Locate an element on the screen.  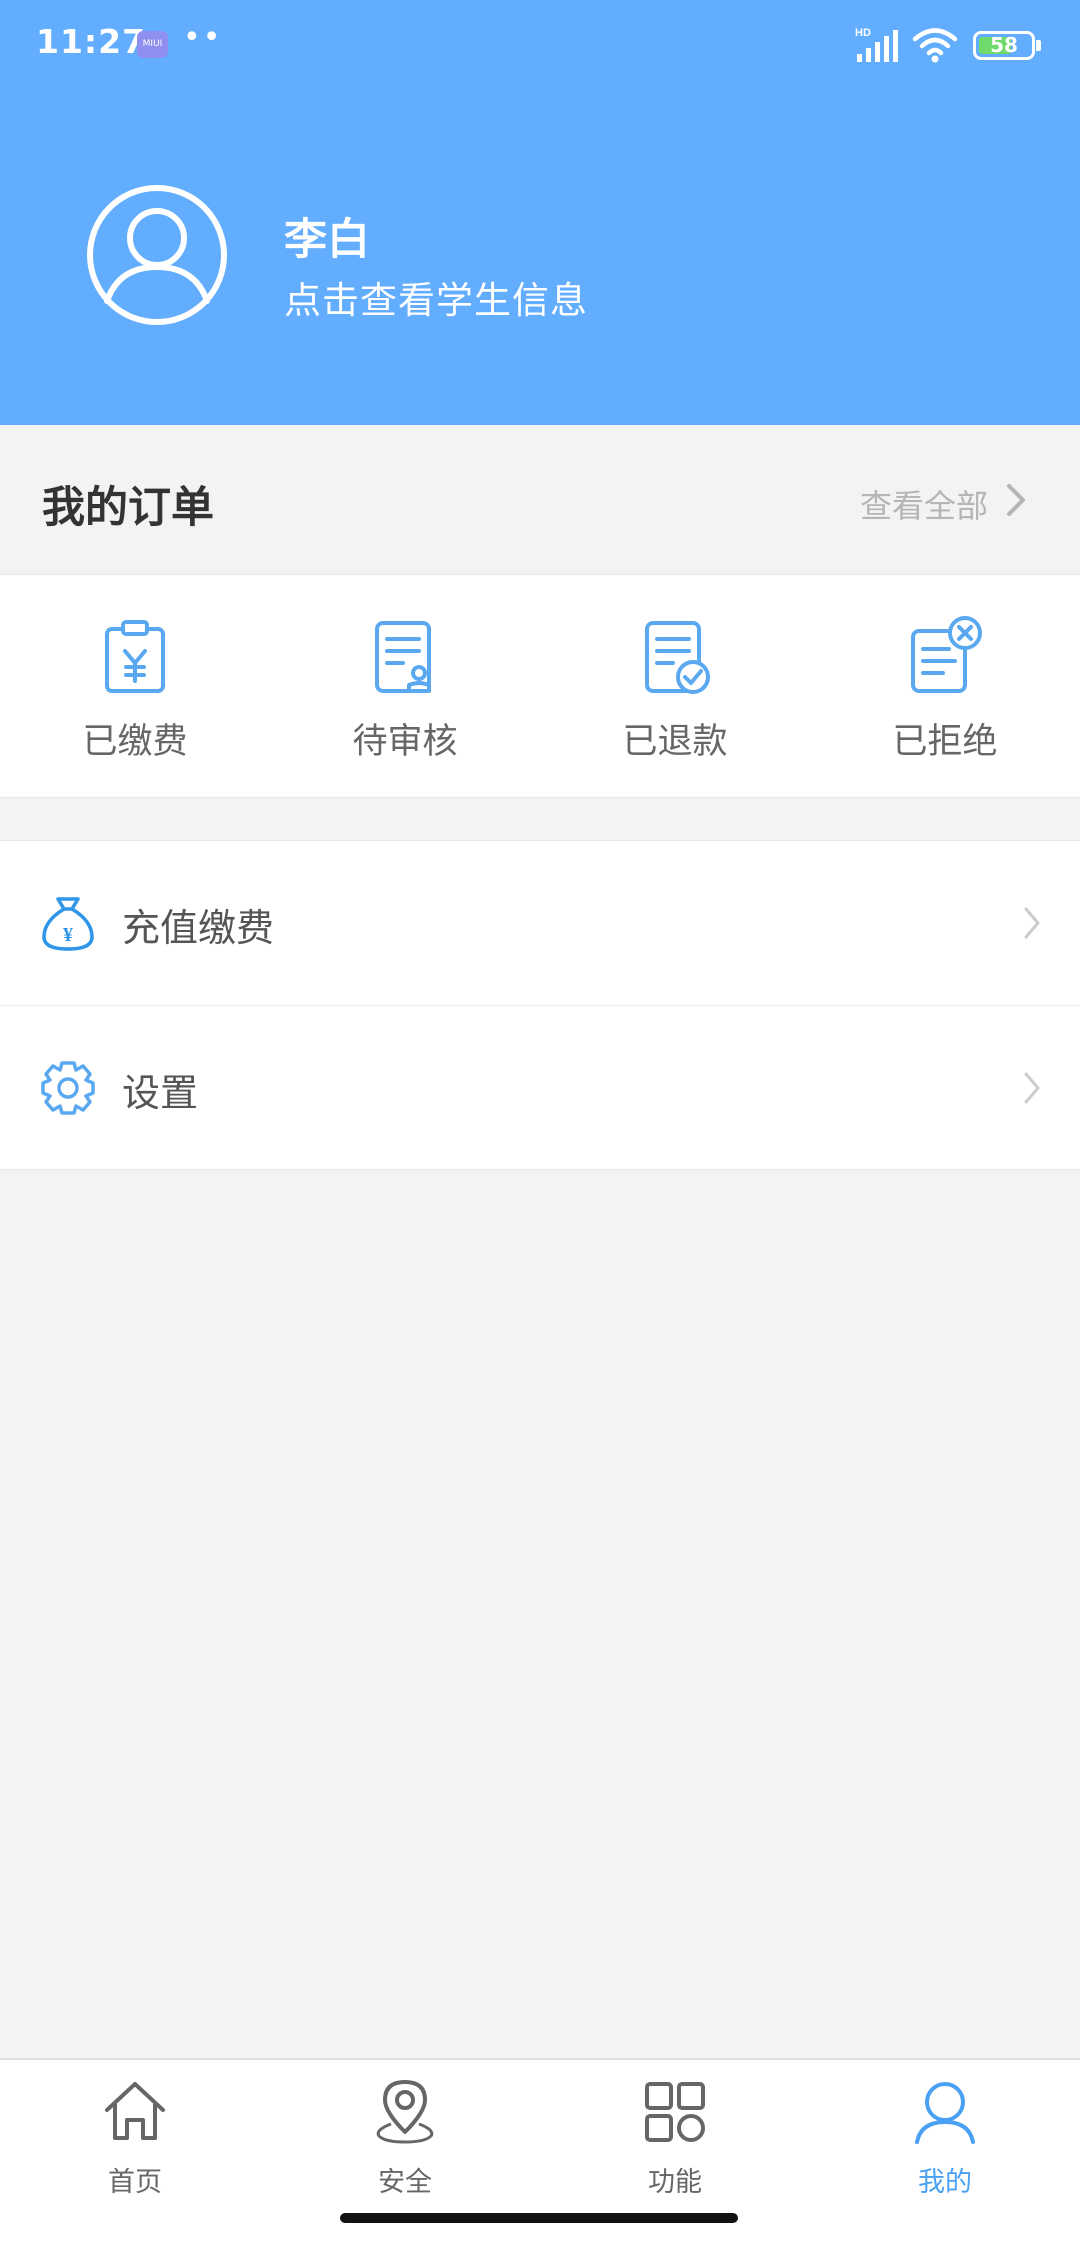
order-status-rejected: 已拒绝 is located at coordinates (945, 686).